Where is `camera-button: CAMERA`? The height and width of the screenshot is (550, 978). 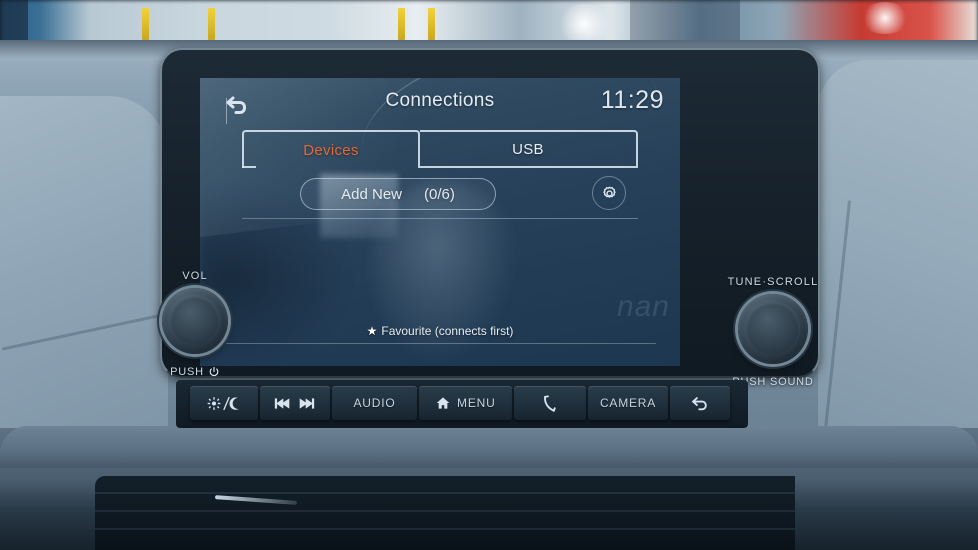 camera-button: CAMERA is located at coordinates (628, 403).